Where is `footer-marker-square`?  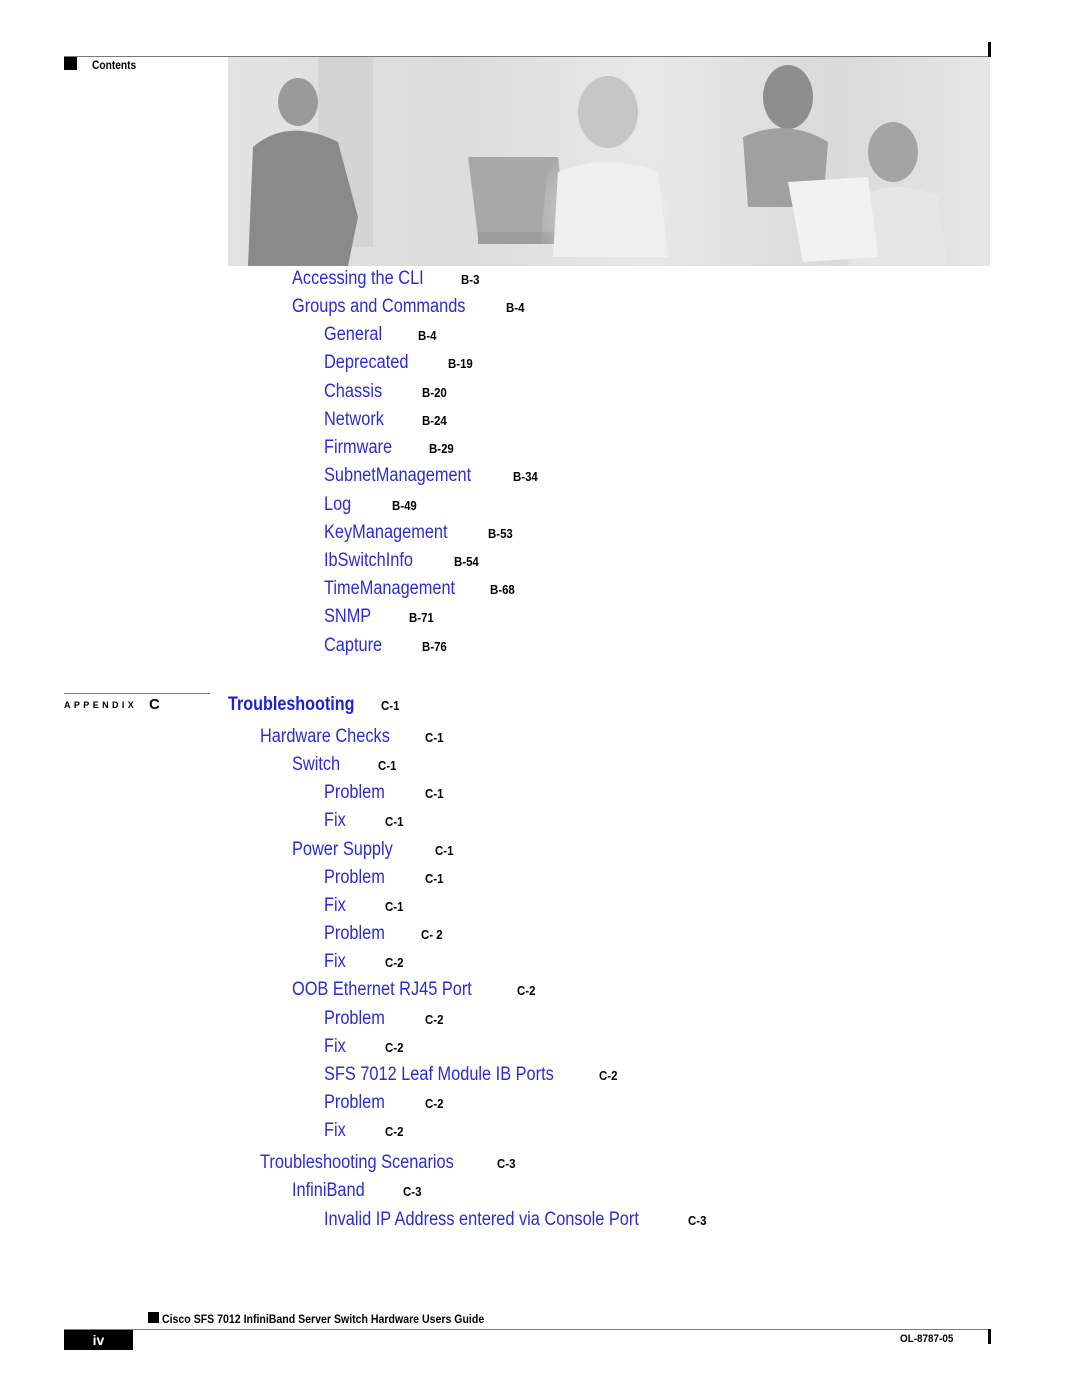 footer-marker-square is located at coordinates (153, 1317).